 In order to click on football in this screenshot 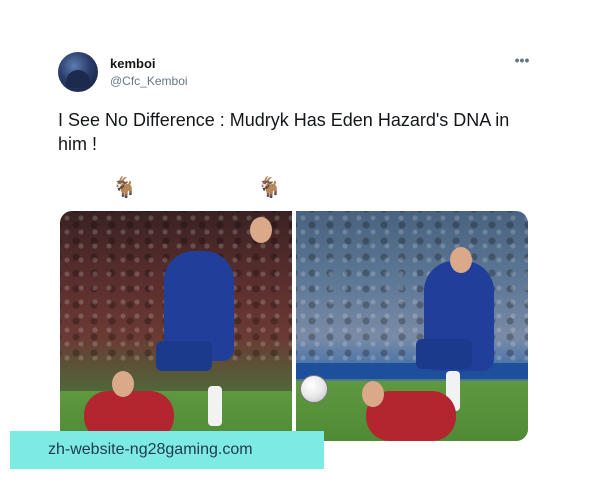, I will do `click(314, 389)`.